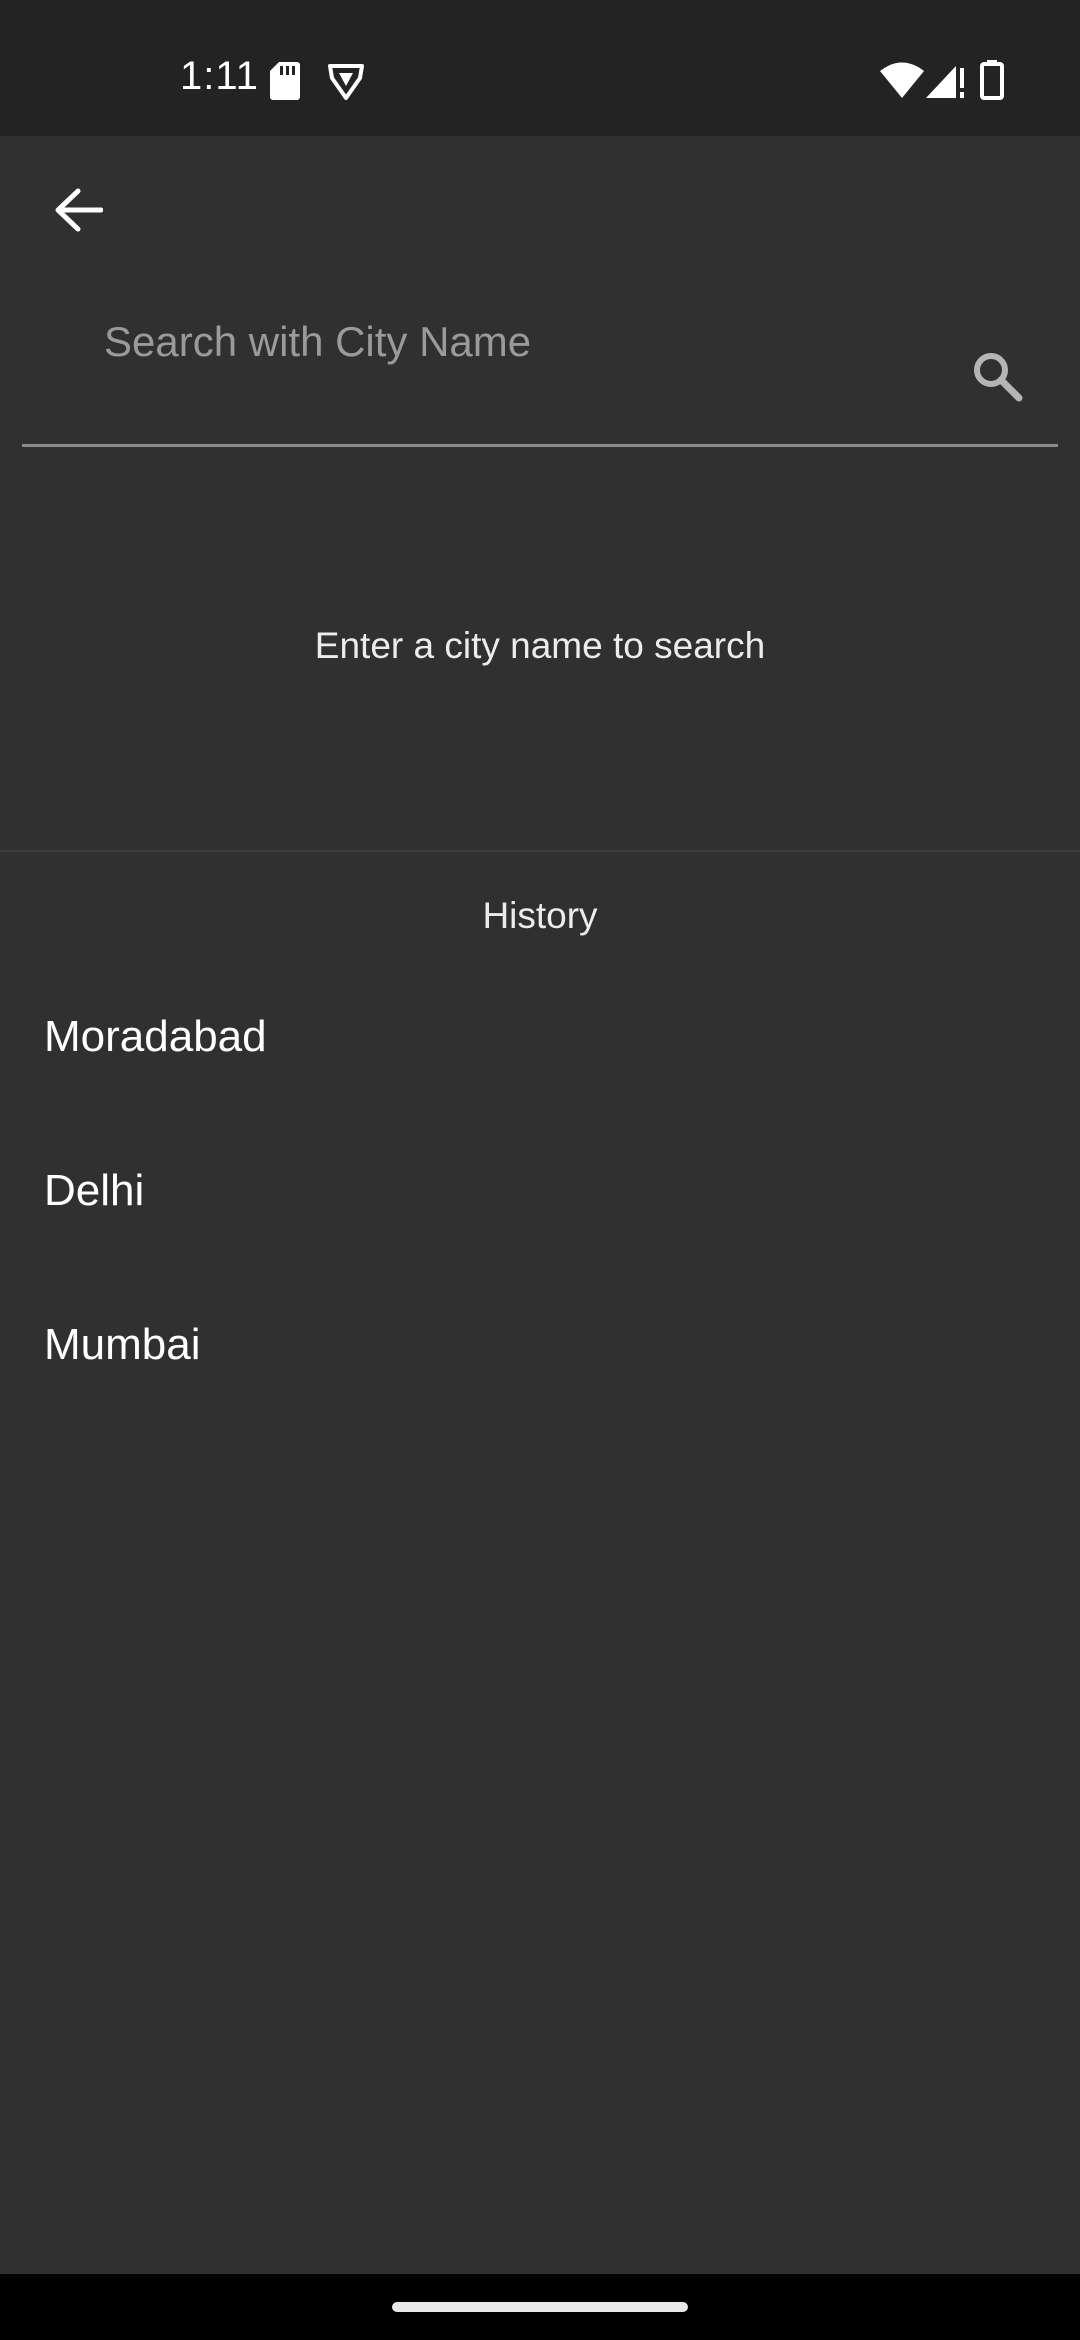 The width and height of the screenshot is (1080, 2340). I want to click on back-button, so click(78, 212).